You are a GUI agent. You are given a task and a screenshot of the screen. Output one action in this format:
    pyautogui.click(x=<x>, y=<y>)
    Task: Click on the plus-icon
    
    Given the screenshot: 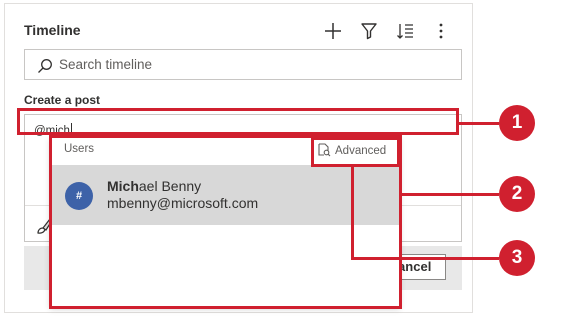 What is the action you would take?
    pyautogui.click(x=333, y=31)
    